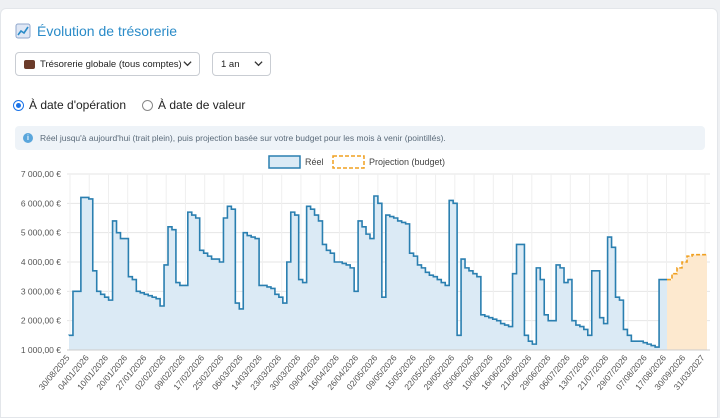  I want to click on period-select: 1 an, so click(241, 64).